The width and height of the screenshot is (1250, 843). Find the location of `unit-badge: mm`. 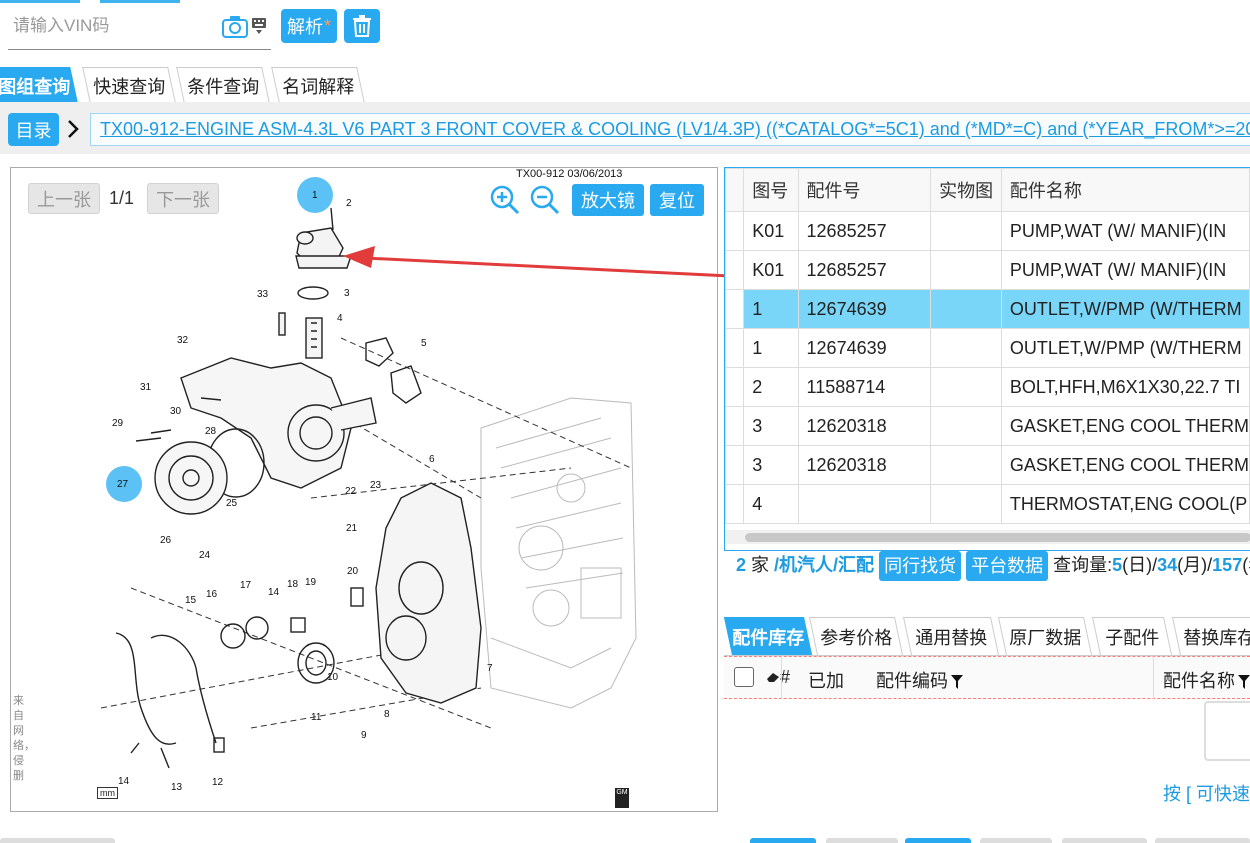

unit-badge: mm is located at coordinates (107, 793).